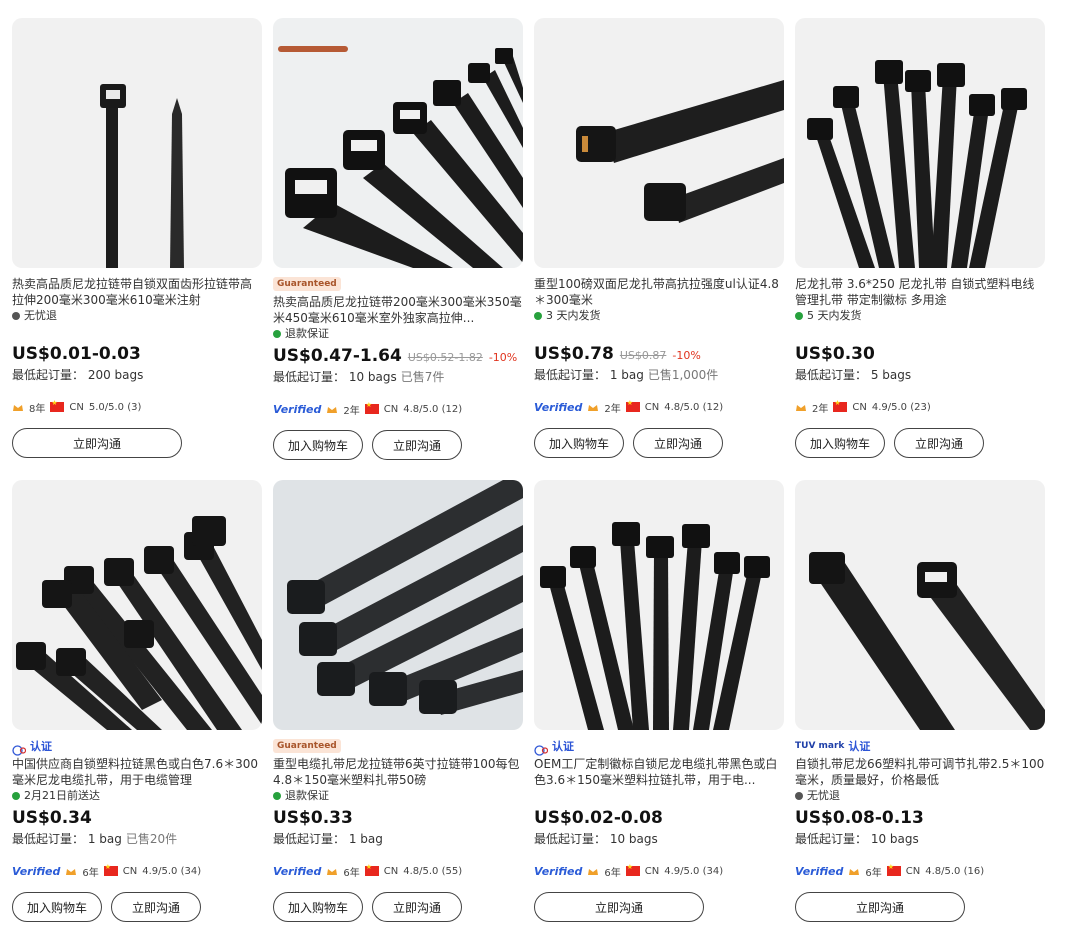  What do you see at coordinates (337, 356) in the screenshot?
I see `price: US$0.47-1.64` at bounding box center [337, 356].